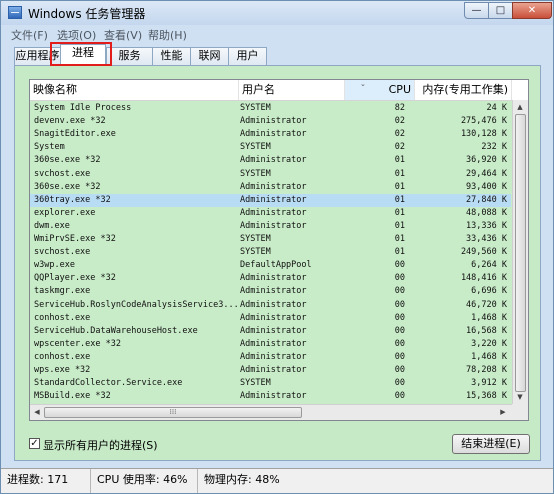  What do you see at coordinates (277, 13) in the screenshot?
I see `title-bar: Windows 任务管理器 — □ ✕` at bounding box center [277, 13].